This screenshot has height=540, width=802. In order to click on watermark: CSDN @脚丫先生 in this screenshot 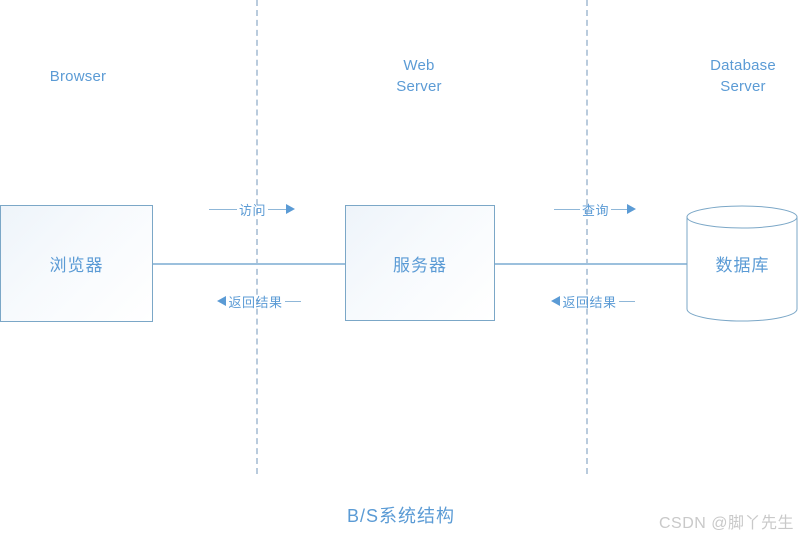, I will do `click(726, 523)`.